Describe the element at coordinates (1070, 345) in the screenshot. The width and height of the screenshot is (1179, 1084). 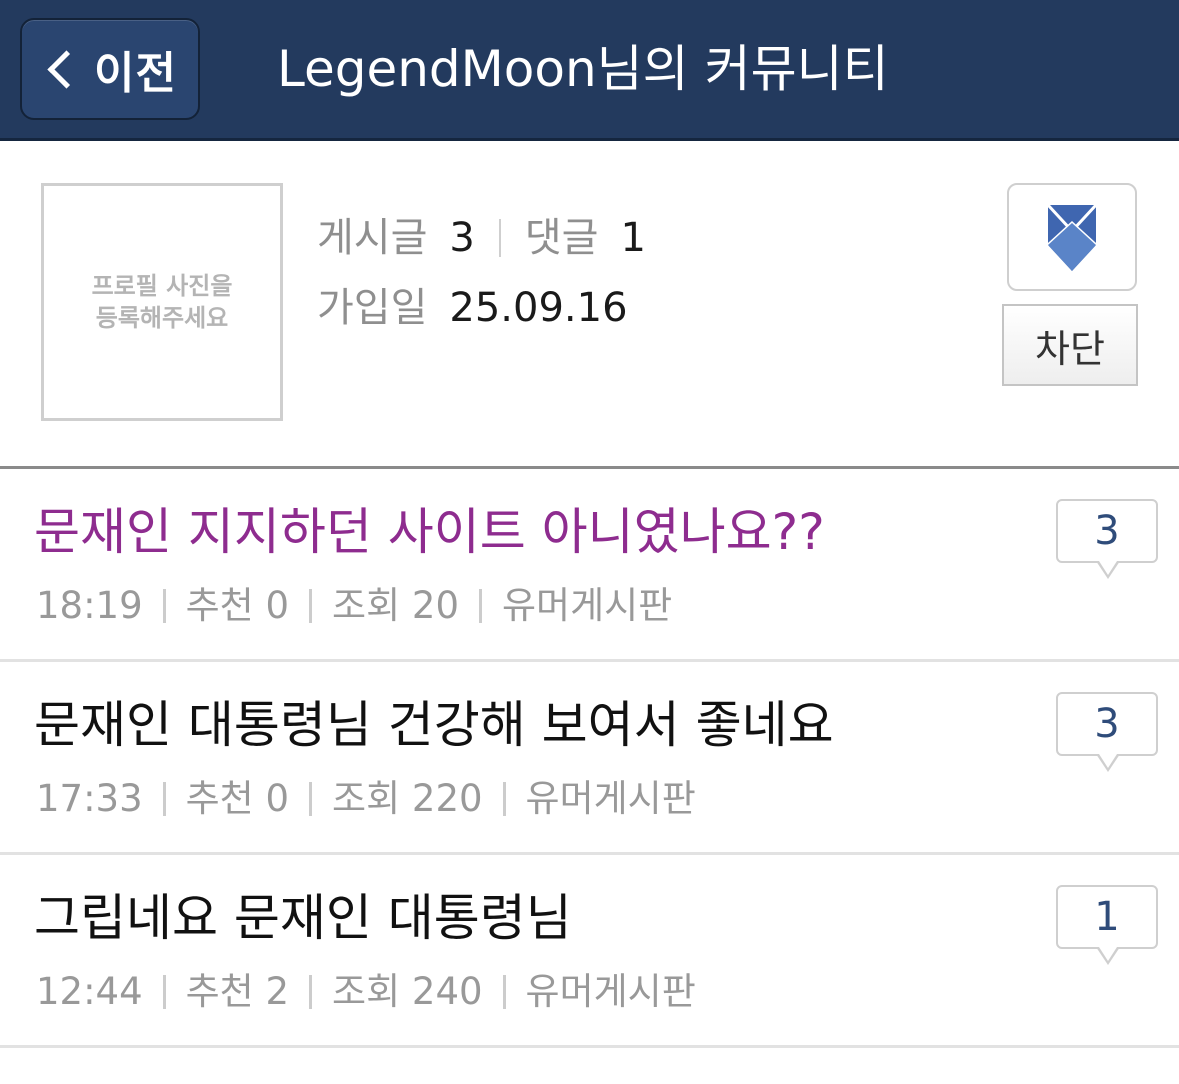
I see `block-button: 차단` at that location.